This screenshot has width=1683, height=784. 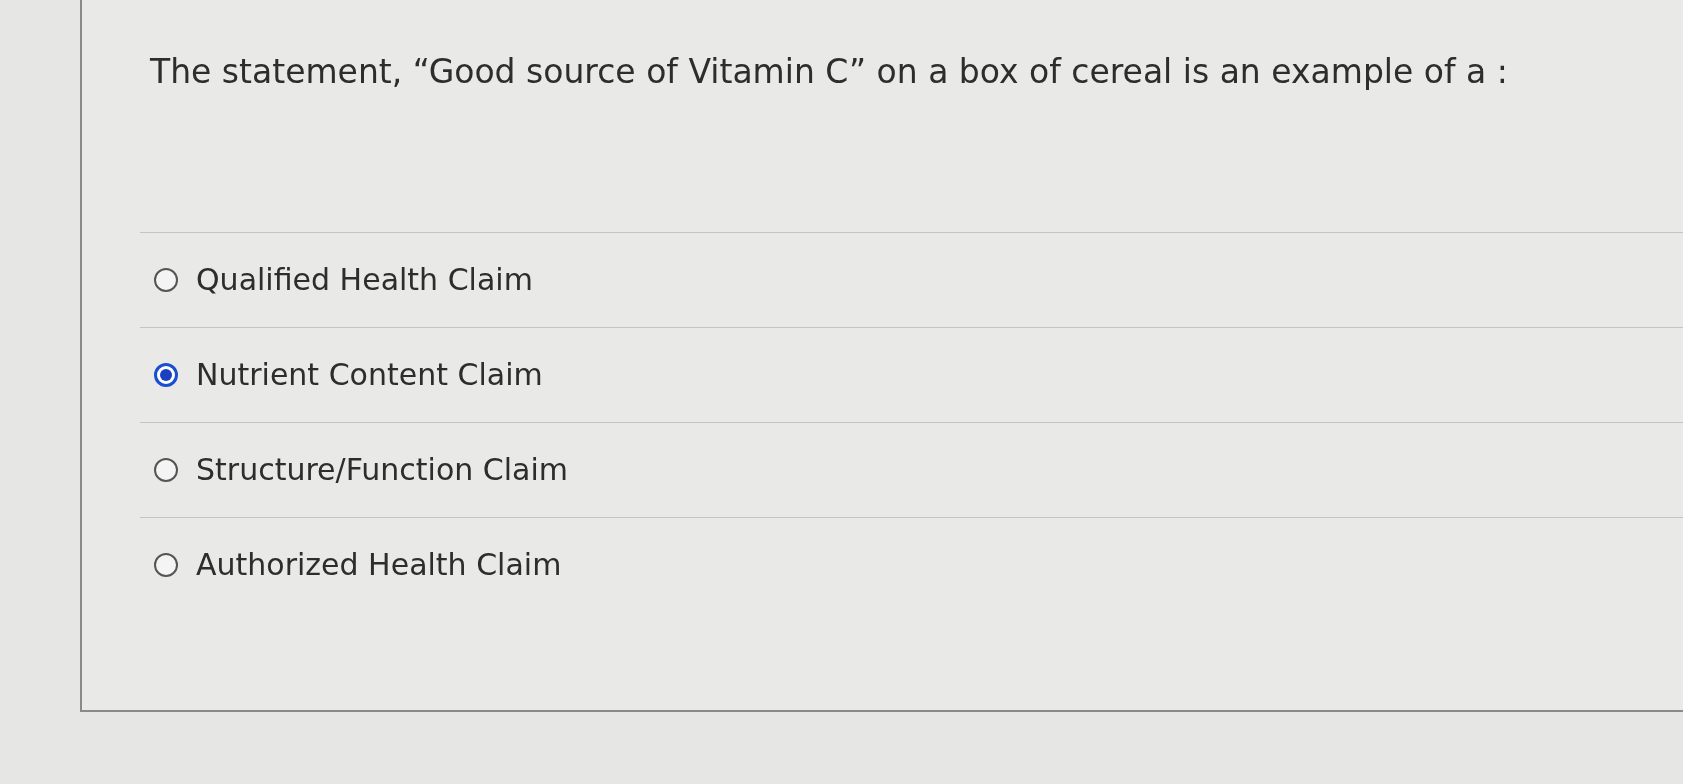 What do you see at coordinates (911, 374) in the screenshot?
I see `answer-option: Nutrient Content Claim` at bounding box center [911, 374].